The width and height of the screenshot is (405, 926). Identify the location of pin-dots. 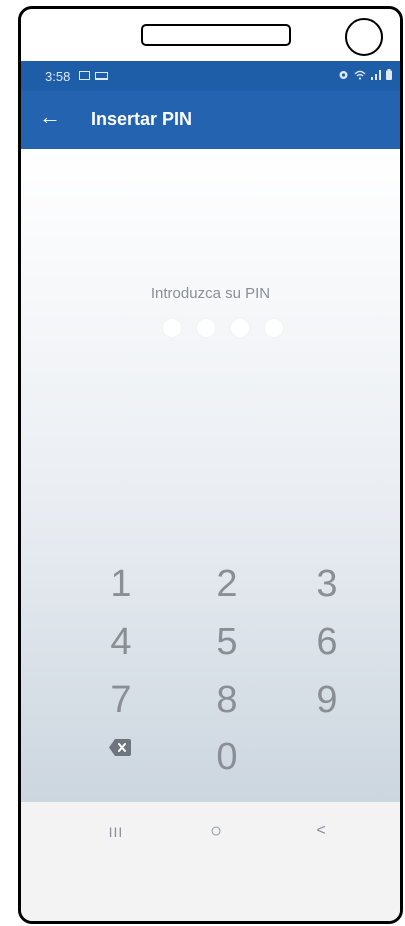
(223, 328).